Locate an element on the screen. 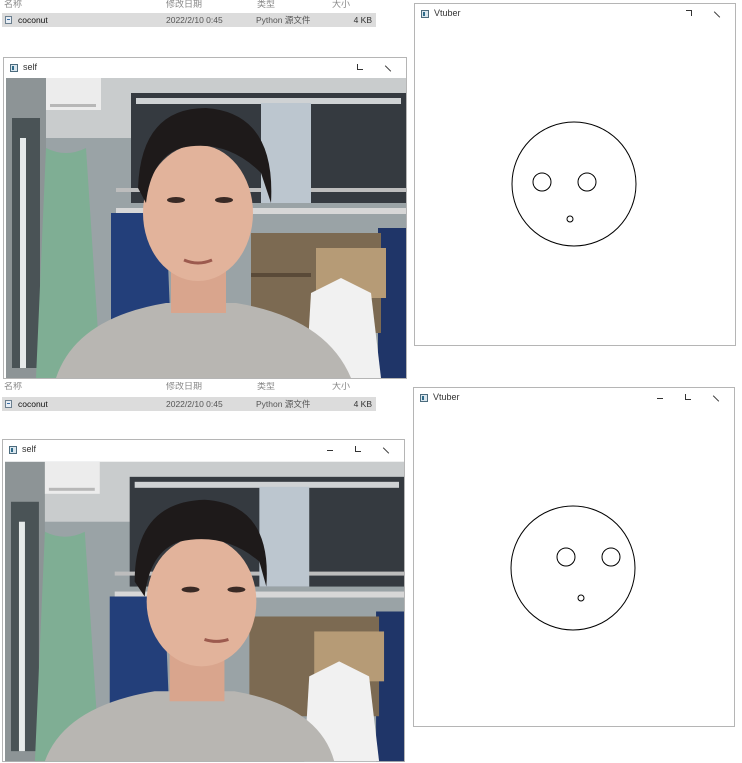  file-row-coconut-bottom: coconut 2022/2/10 0:45 Python 源文件 4 KB is located at coordinates (189, 404).